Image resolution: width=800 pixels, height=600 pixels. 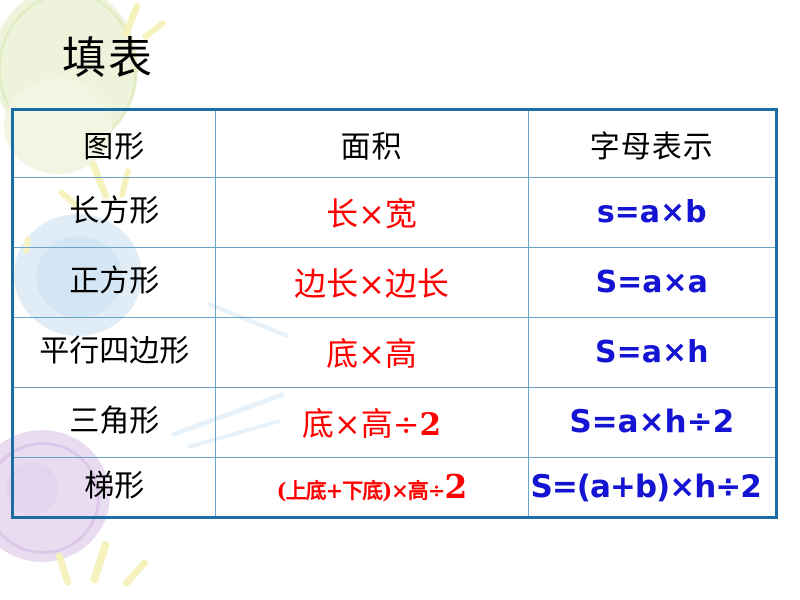 I want to click on shape-name-trapezoid: 梯形, so click(x=115, y=486).